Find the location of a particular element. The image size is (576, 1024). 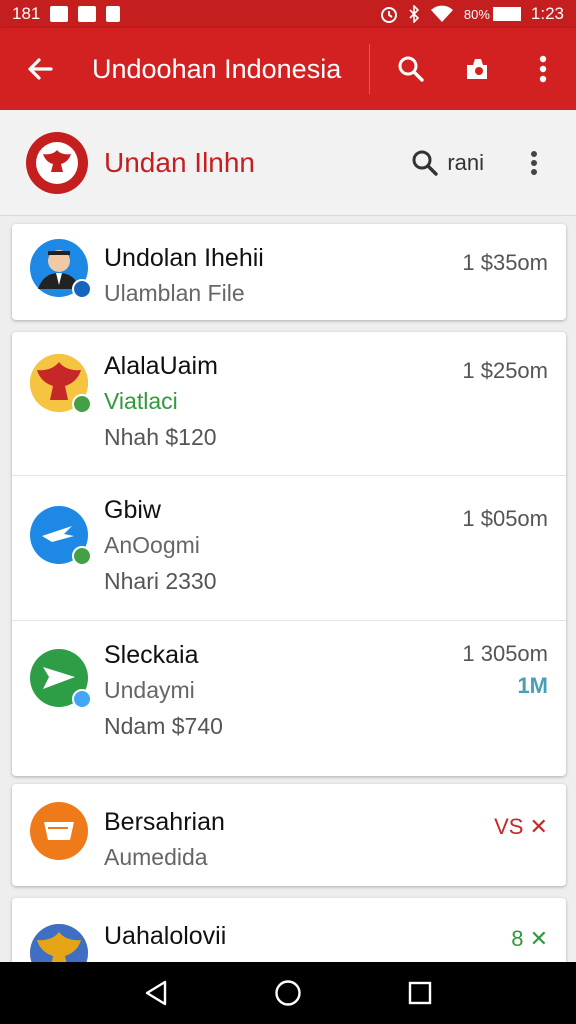

arrow-left-icon is located at coordinates (40, 69).